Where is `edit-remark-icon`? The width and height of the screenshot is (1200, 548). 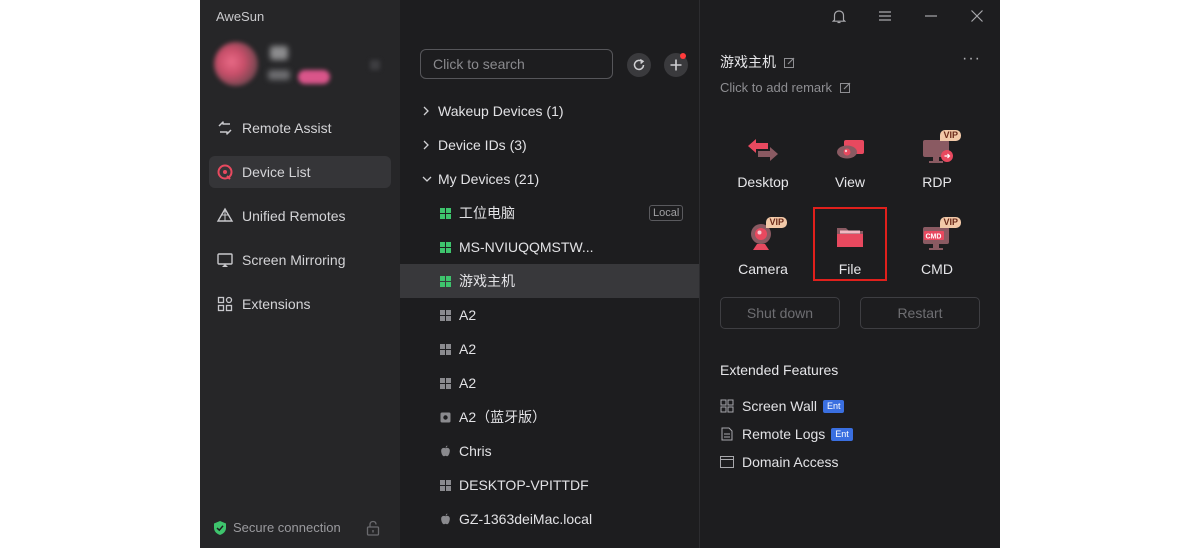 edit-remark-icon is located at coordinates (845, 87).